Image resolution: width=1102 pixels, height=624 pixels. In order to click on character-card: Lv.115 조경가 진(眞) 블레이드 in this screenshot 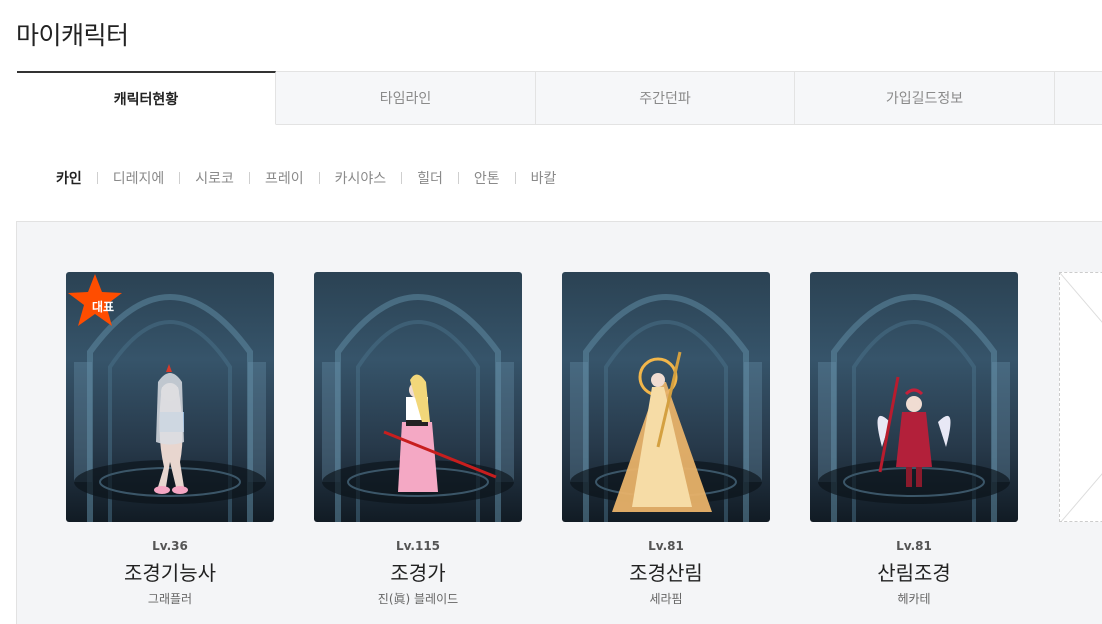, I will do `click(418, 439)`.